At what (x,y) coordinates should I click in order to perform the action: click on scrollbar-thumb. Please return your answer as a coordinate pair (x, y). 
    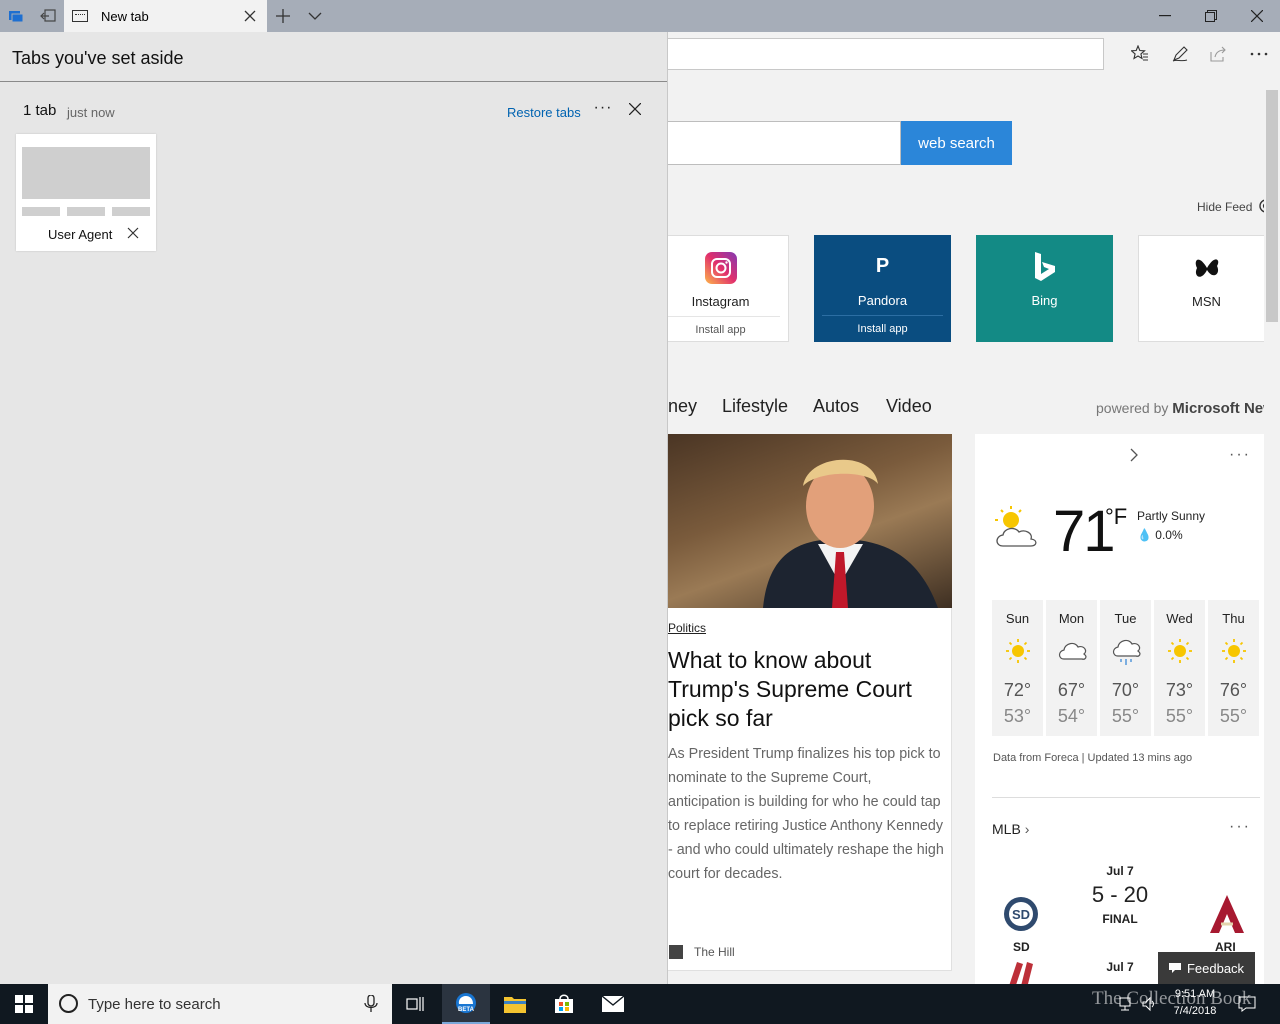
    Looking at the image, I should click on (1272, 206).